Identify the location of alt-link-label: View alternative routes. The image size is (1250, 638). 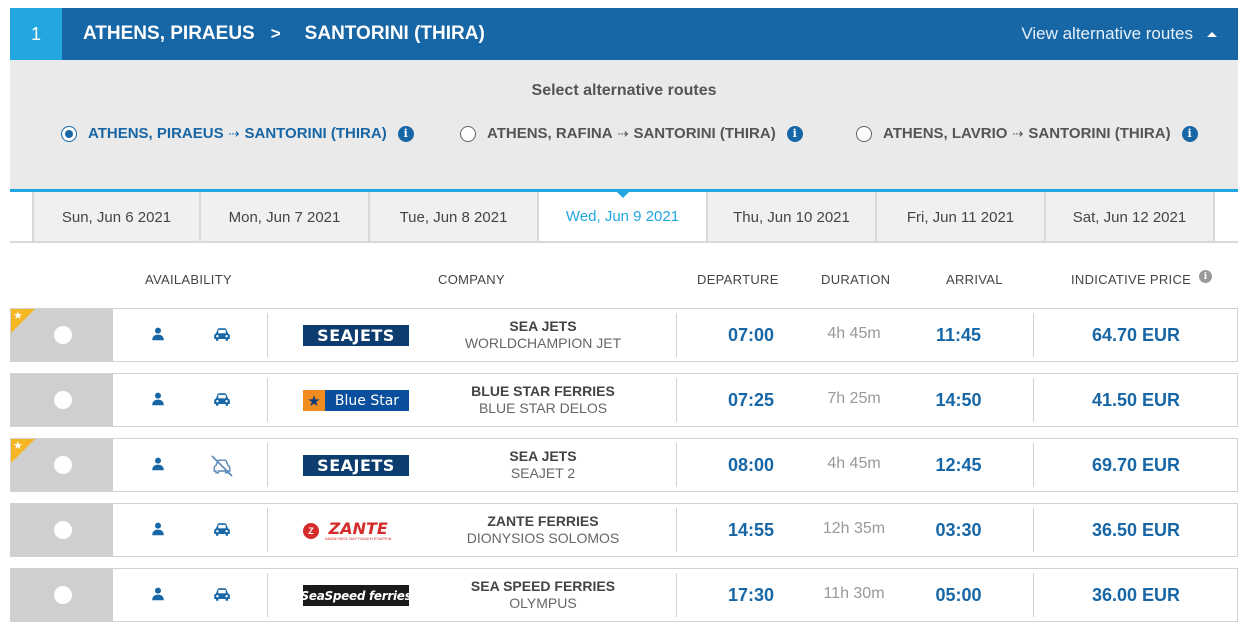
(1107, 33).